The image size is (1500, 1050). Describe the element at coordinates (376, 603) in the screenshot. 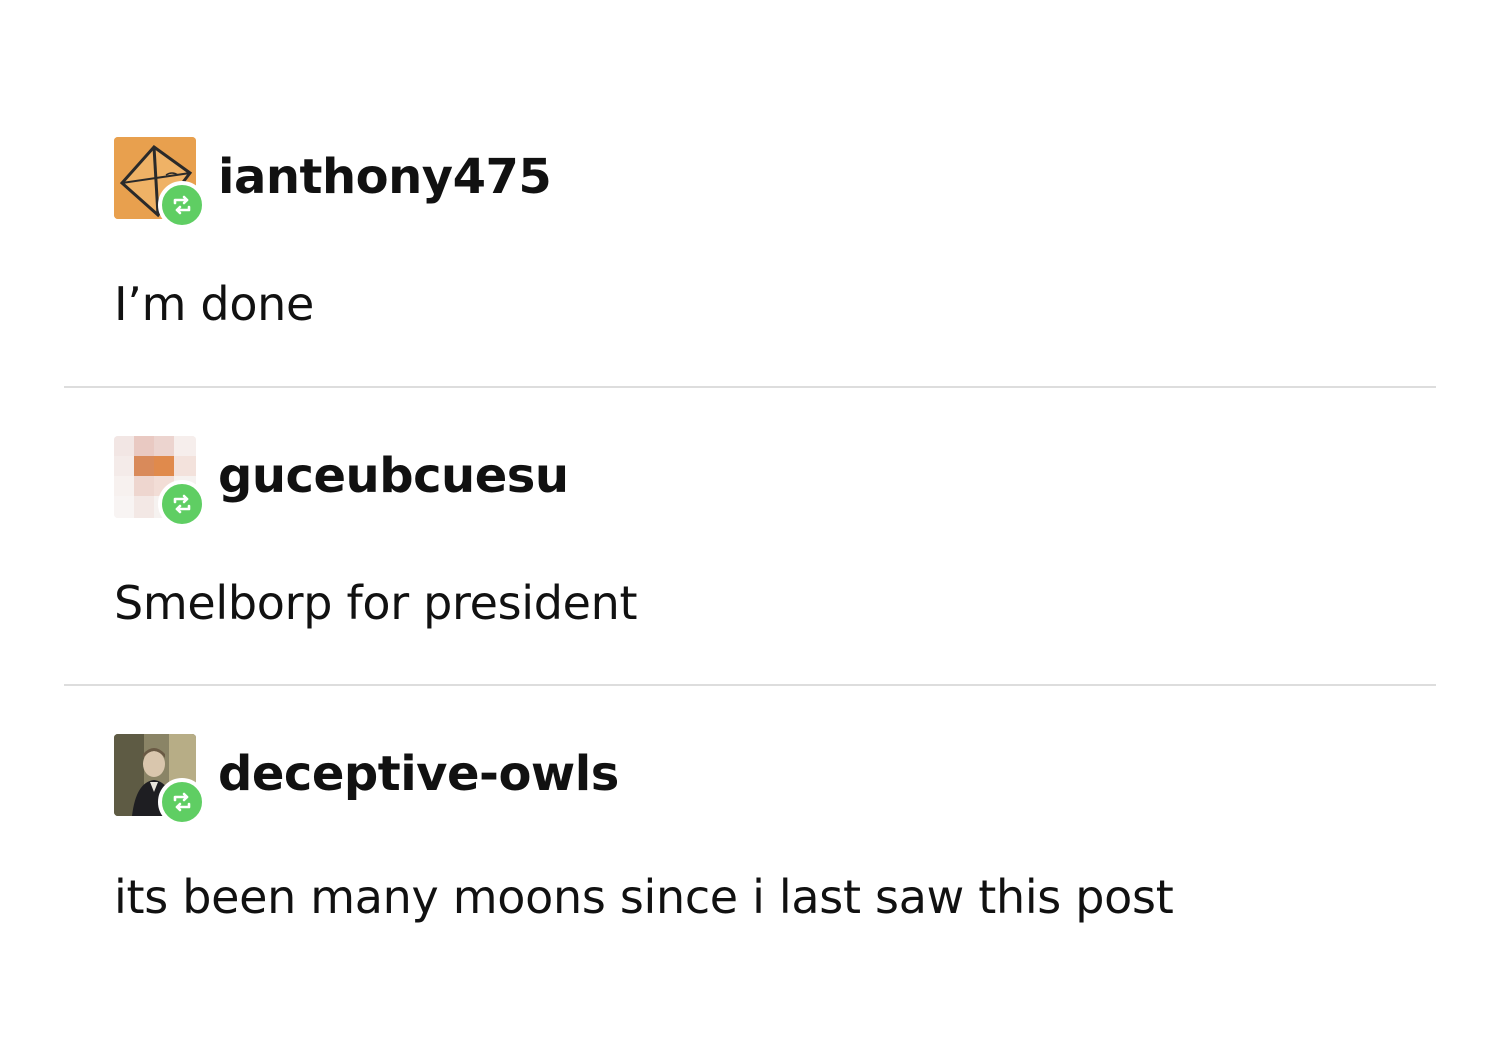

I see `post-text: Smelborp for president` at that location.